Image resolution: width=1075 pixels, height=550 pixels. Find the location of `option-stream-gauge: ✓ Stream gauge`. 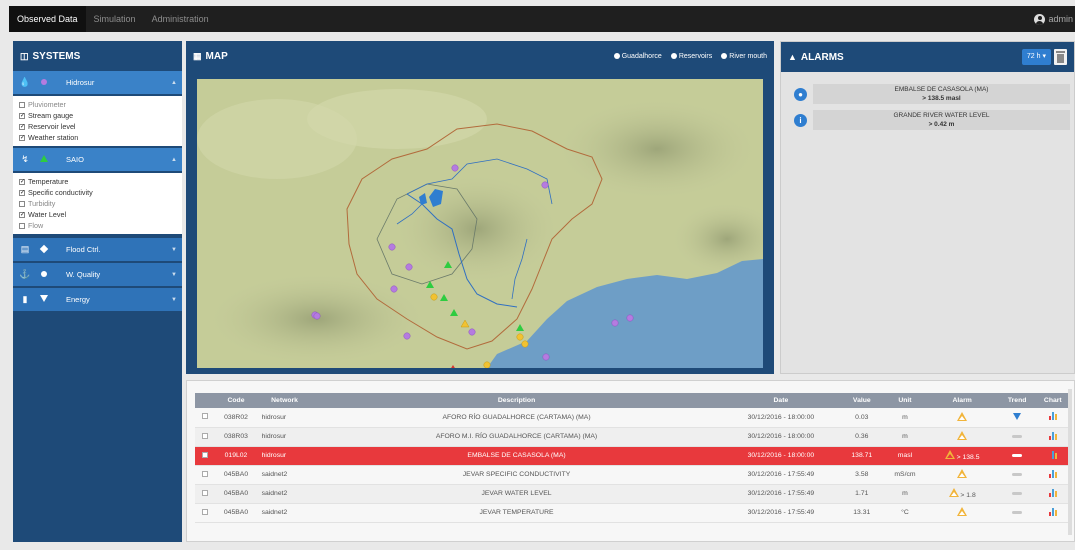

option-stream-gauge: ✓ Stream gauge is located at coordinates (97, 115).